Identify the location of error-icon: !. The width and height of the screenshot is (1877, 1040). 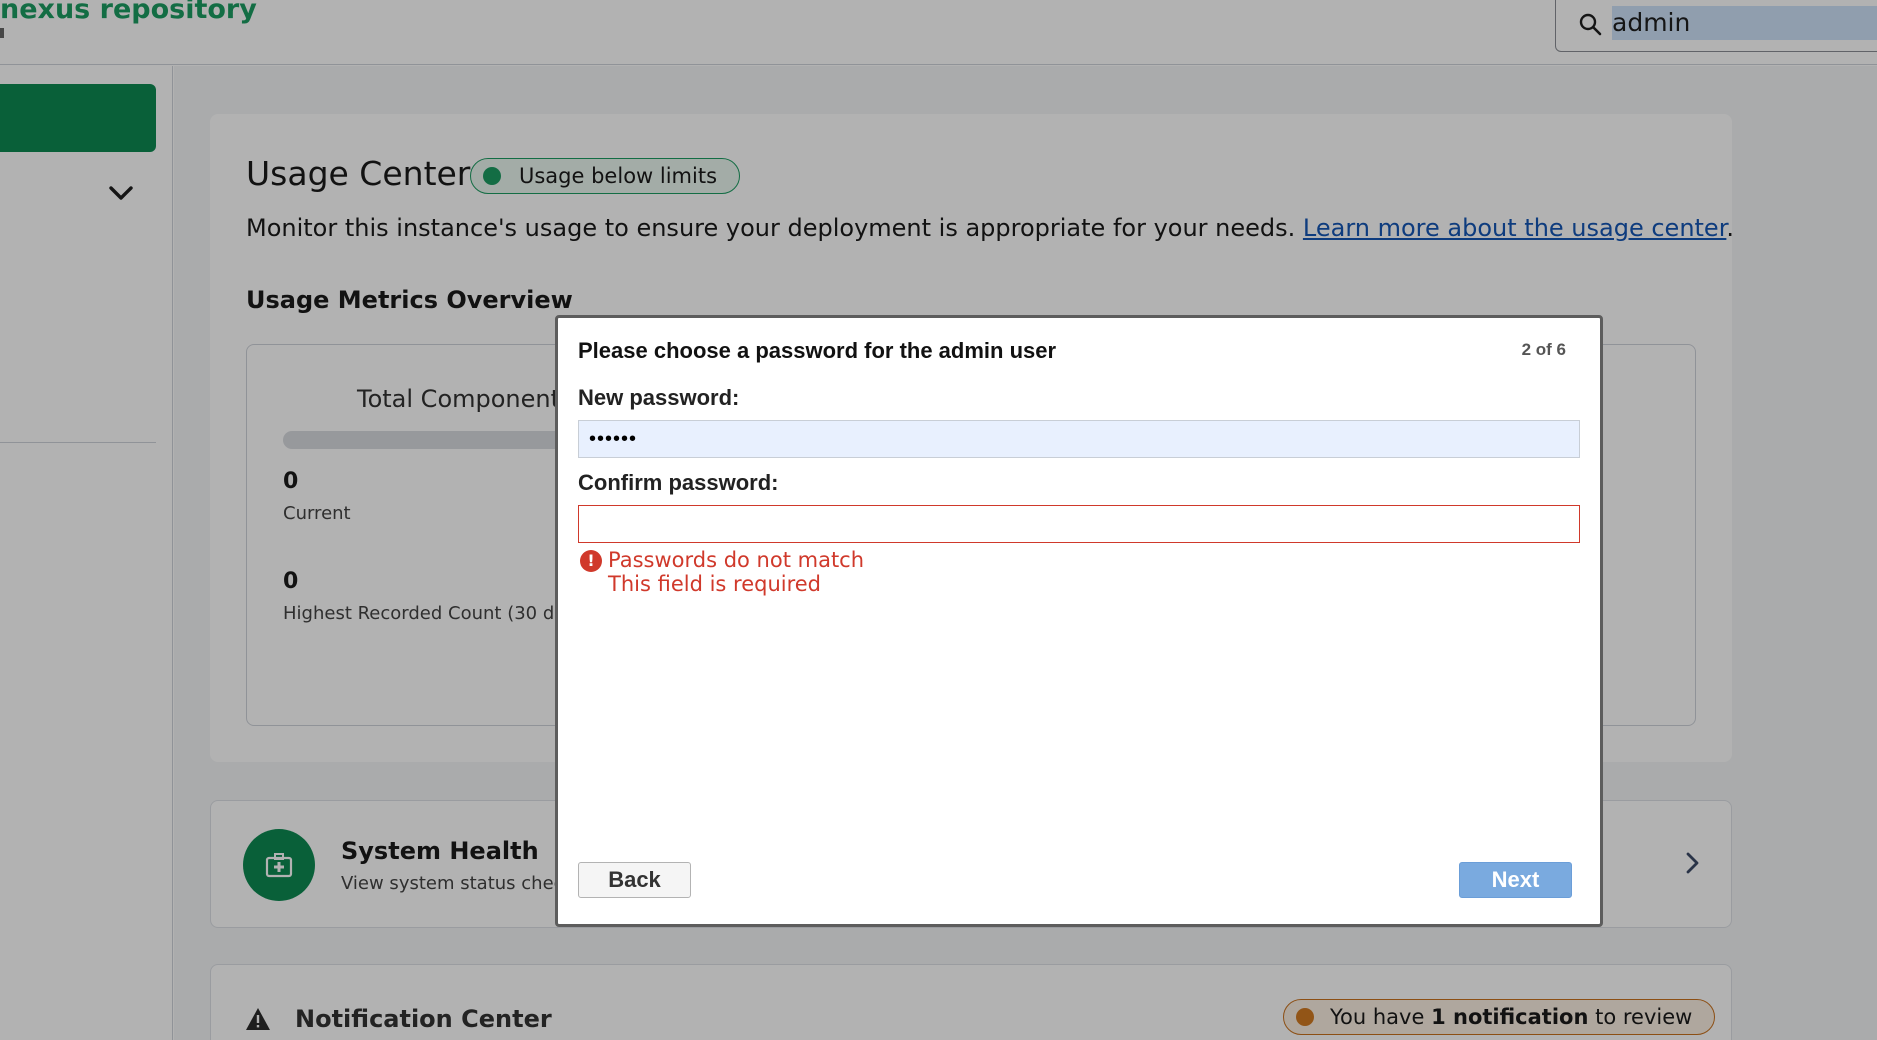
(591, 561).